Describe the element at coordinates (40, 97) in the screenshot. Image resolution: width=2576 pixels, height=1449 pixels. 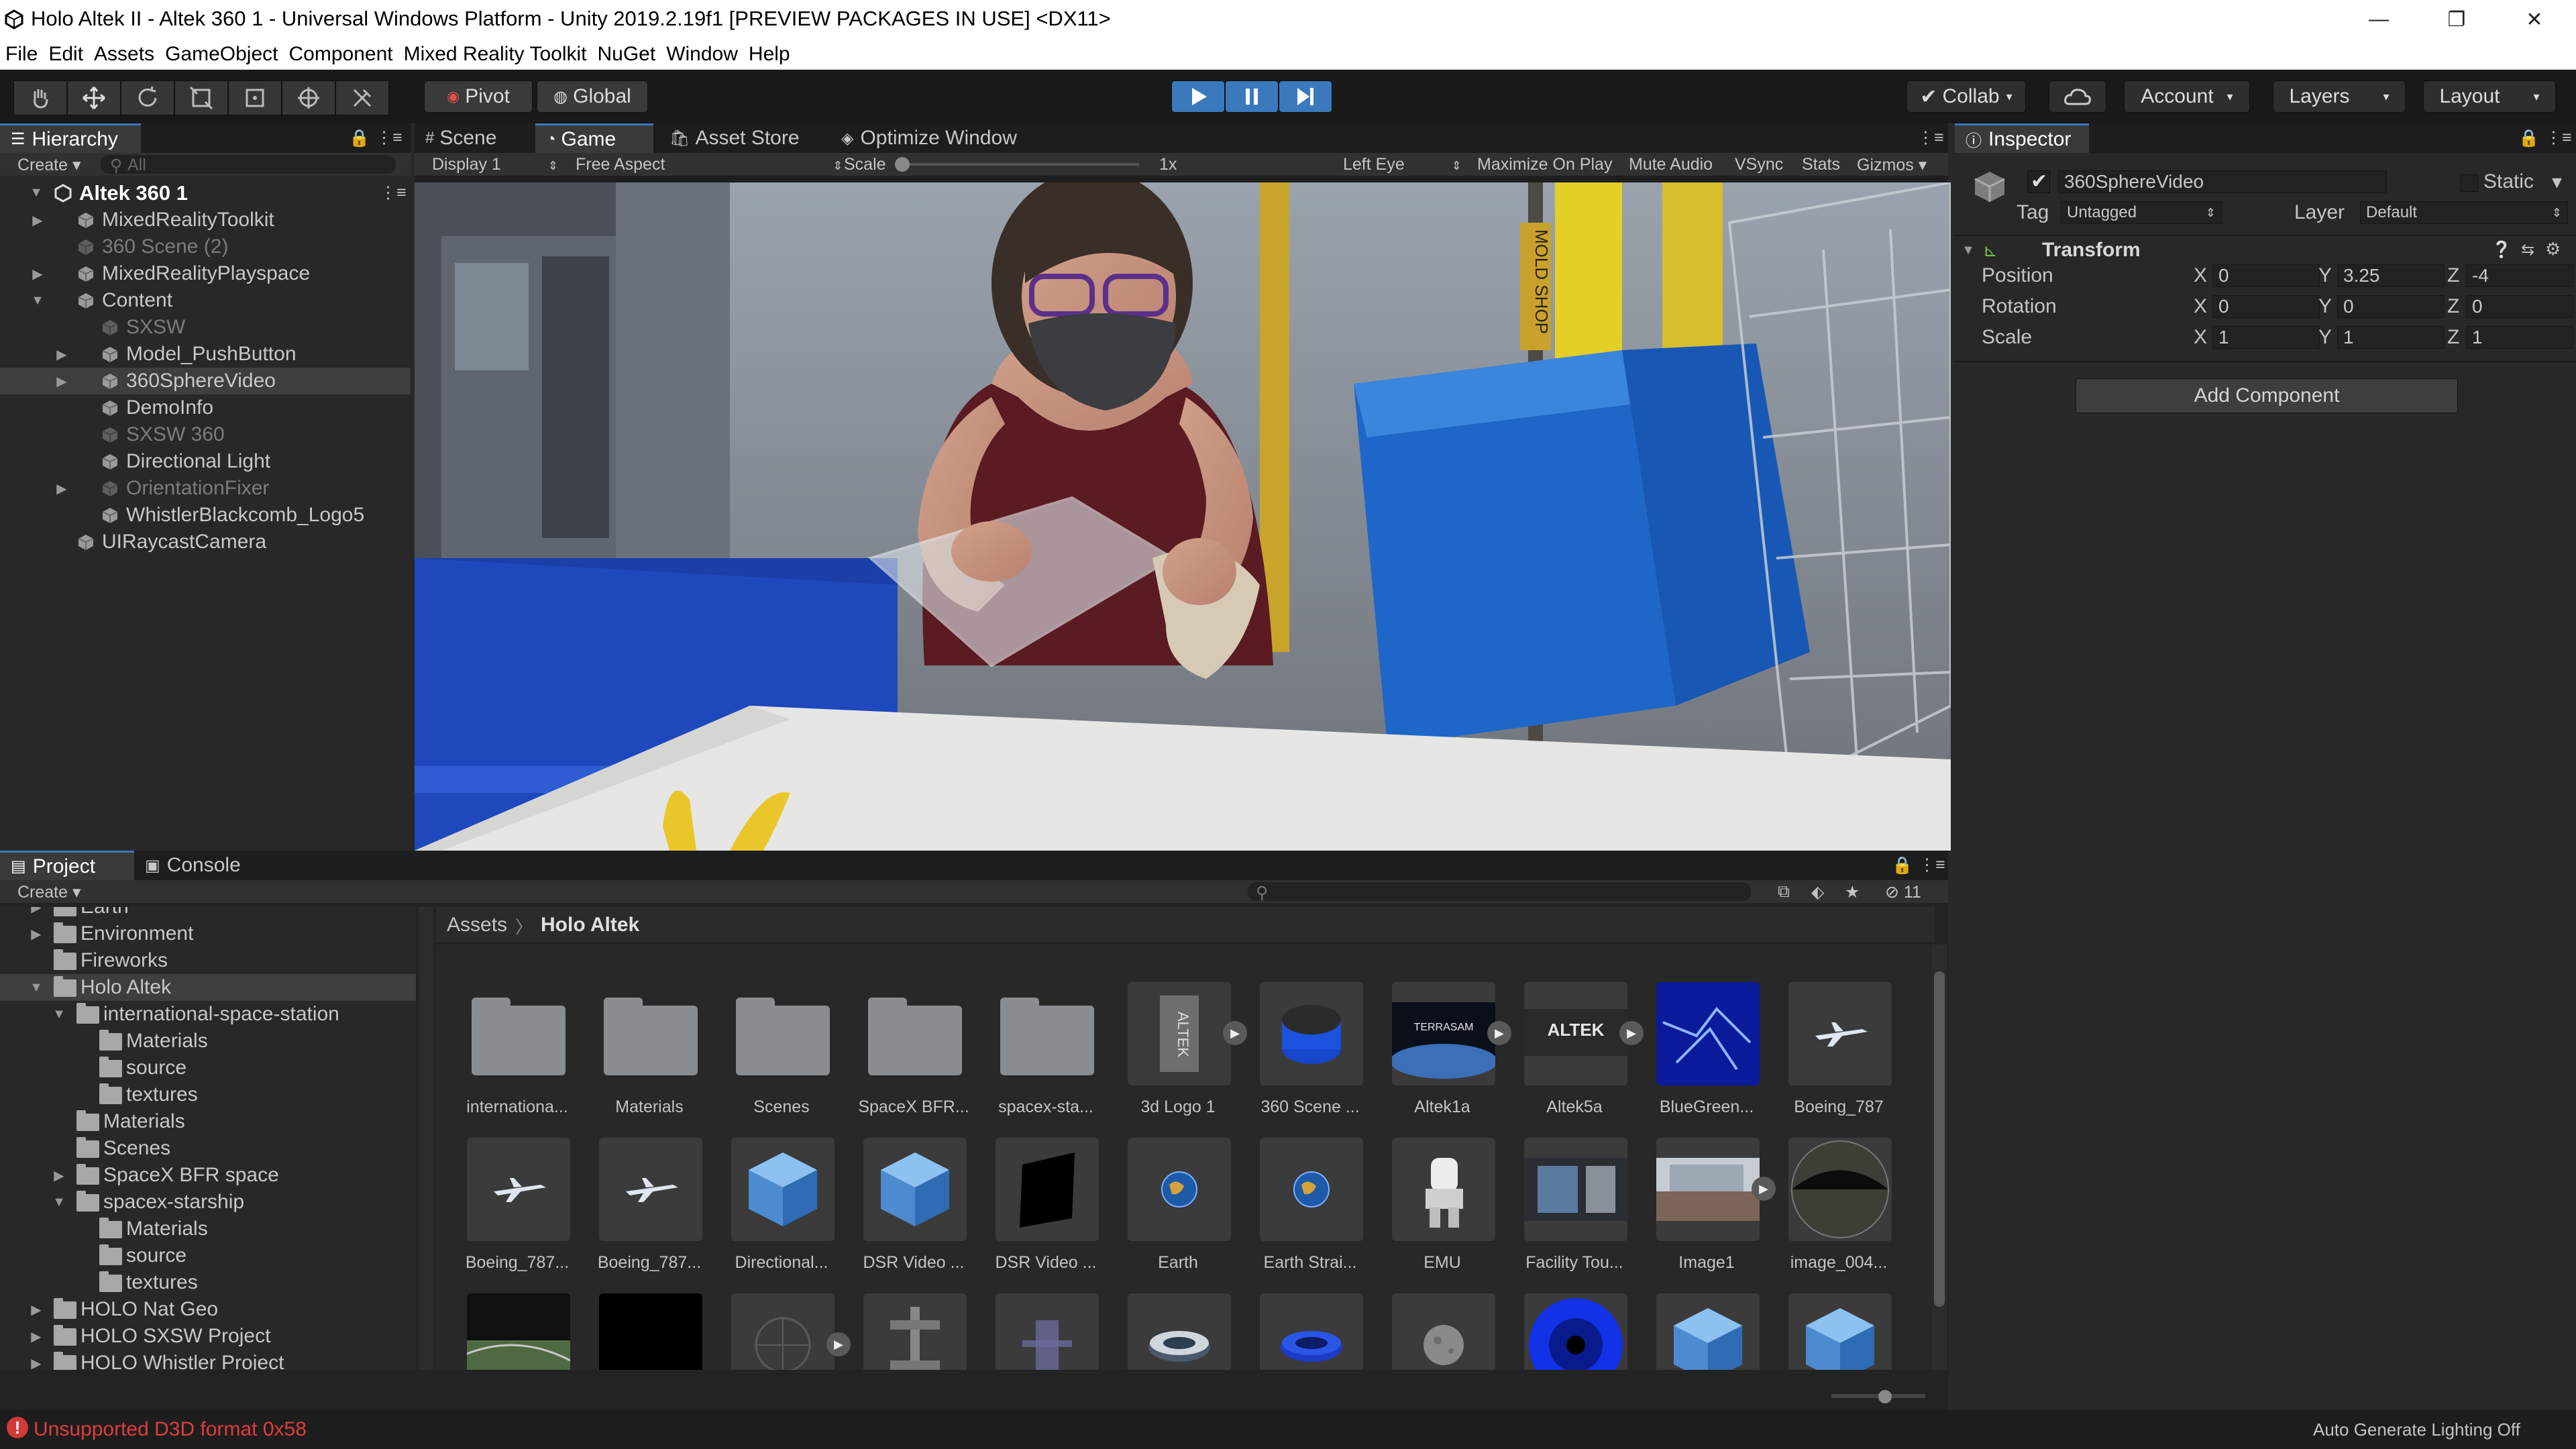
I see `hand-tool-icon` at that location.